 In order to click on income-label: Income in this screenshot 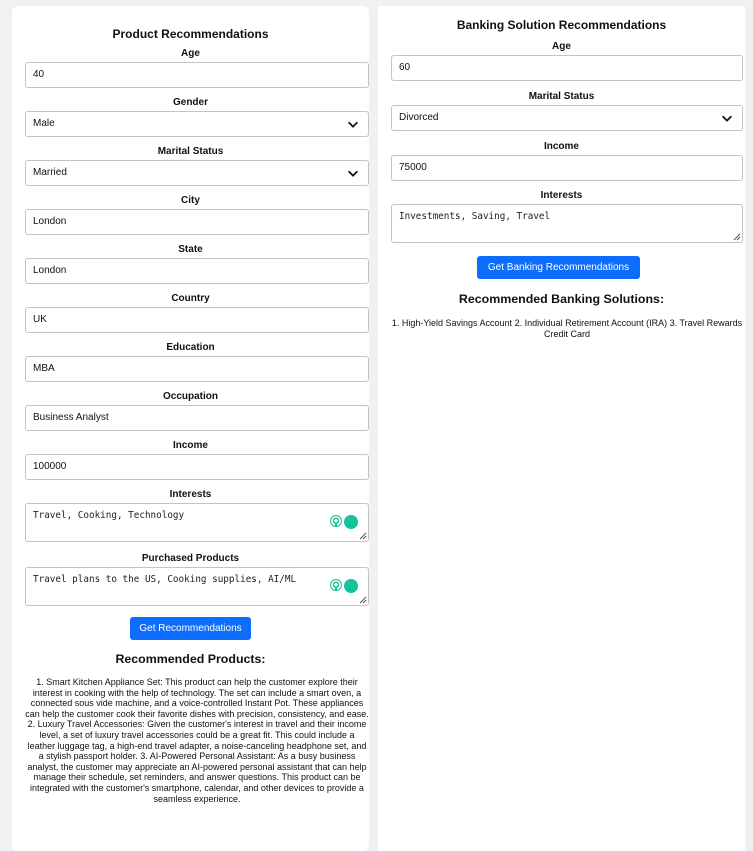, I will do `click(190, 445)`.